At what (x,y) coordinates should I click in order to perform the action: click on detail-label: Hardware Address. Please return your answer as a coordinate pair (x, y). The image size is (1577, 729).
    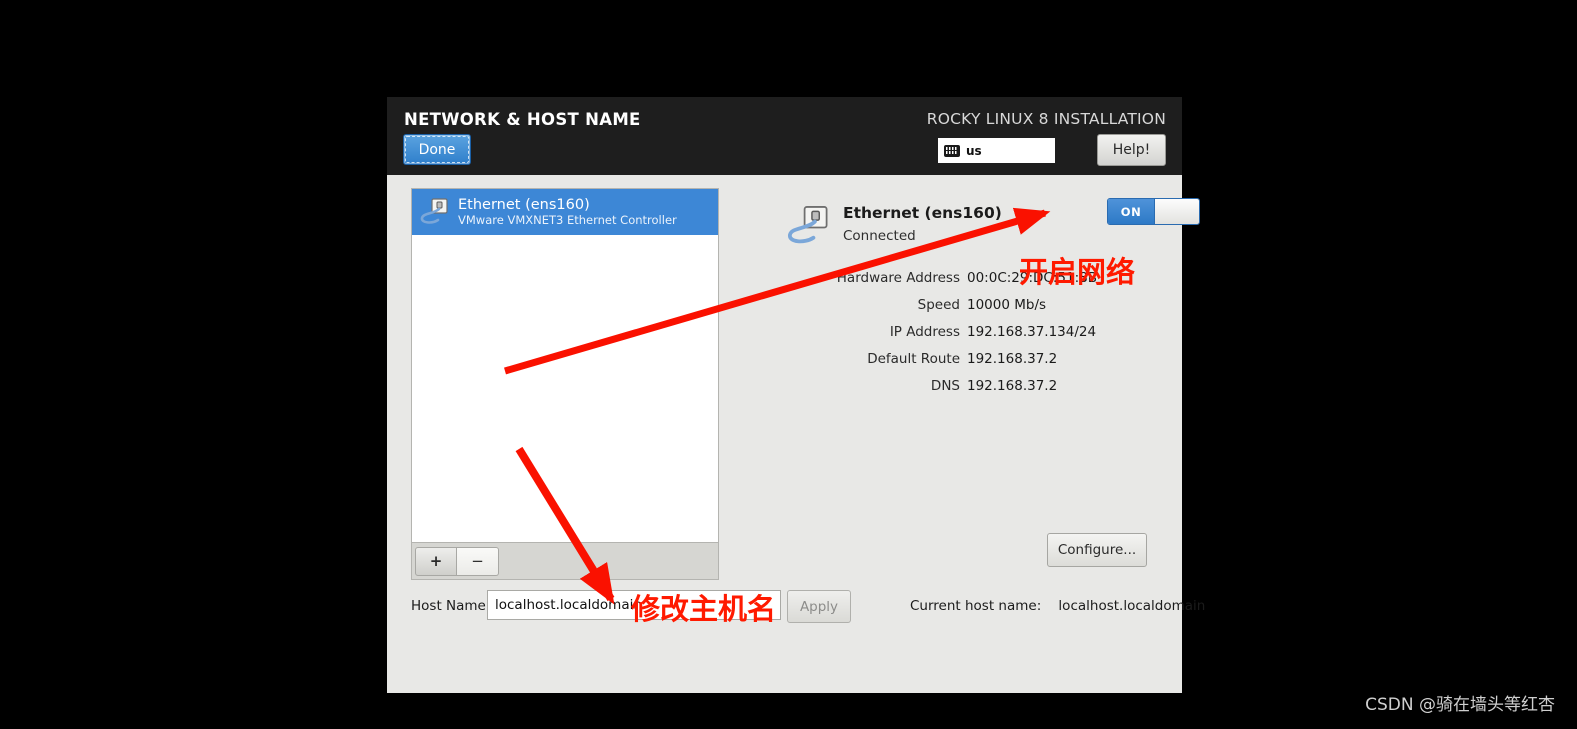
    Looking at the image, I should click on (898, 277).